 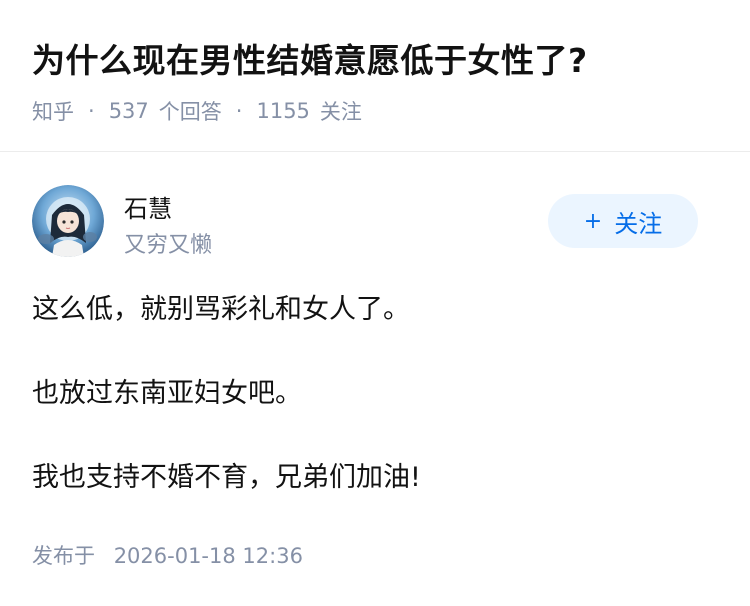 I want to click on anime-girl-avatar-icon, so click(x=68, y=221).